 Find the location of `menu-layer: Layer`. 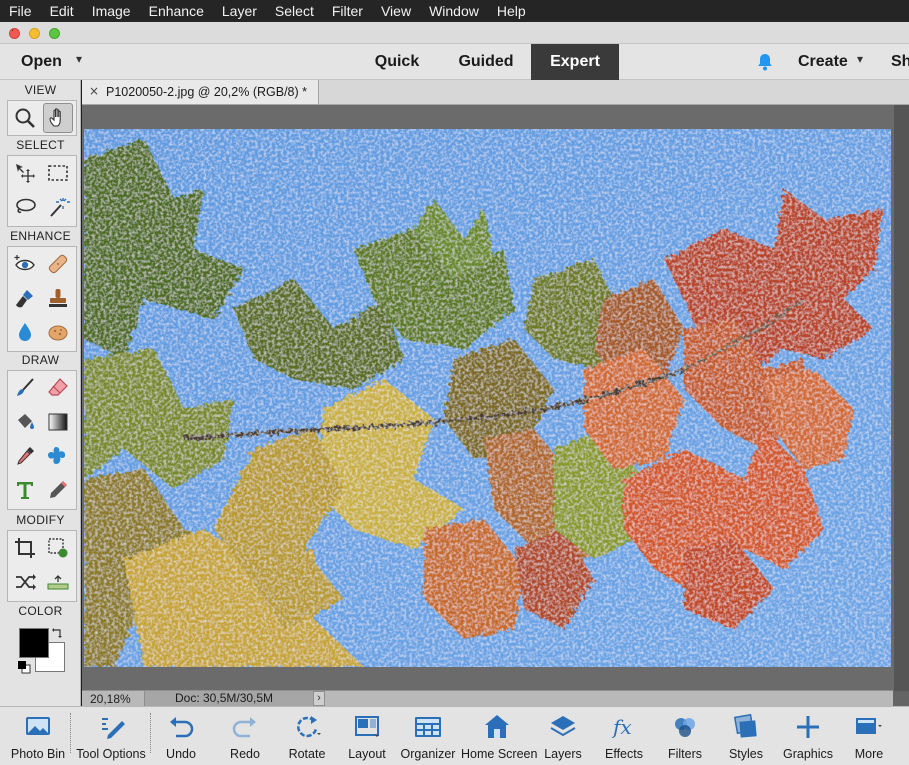

menu-layer: Layer is located at coordinates (239, 11).